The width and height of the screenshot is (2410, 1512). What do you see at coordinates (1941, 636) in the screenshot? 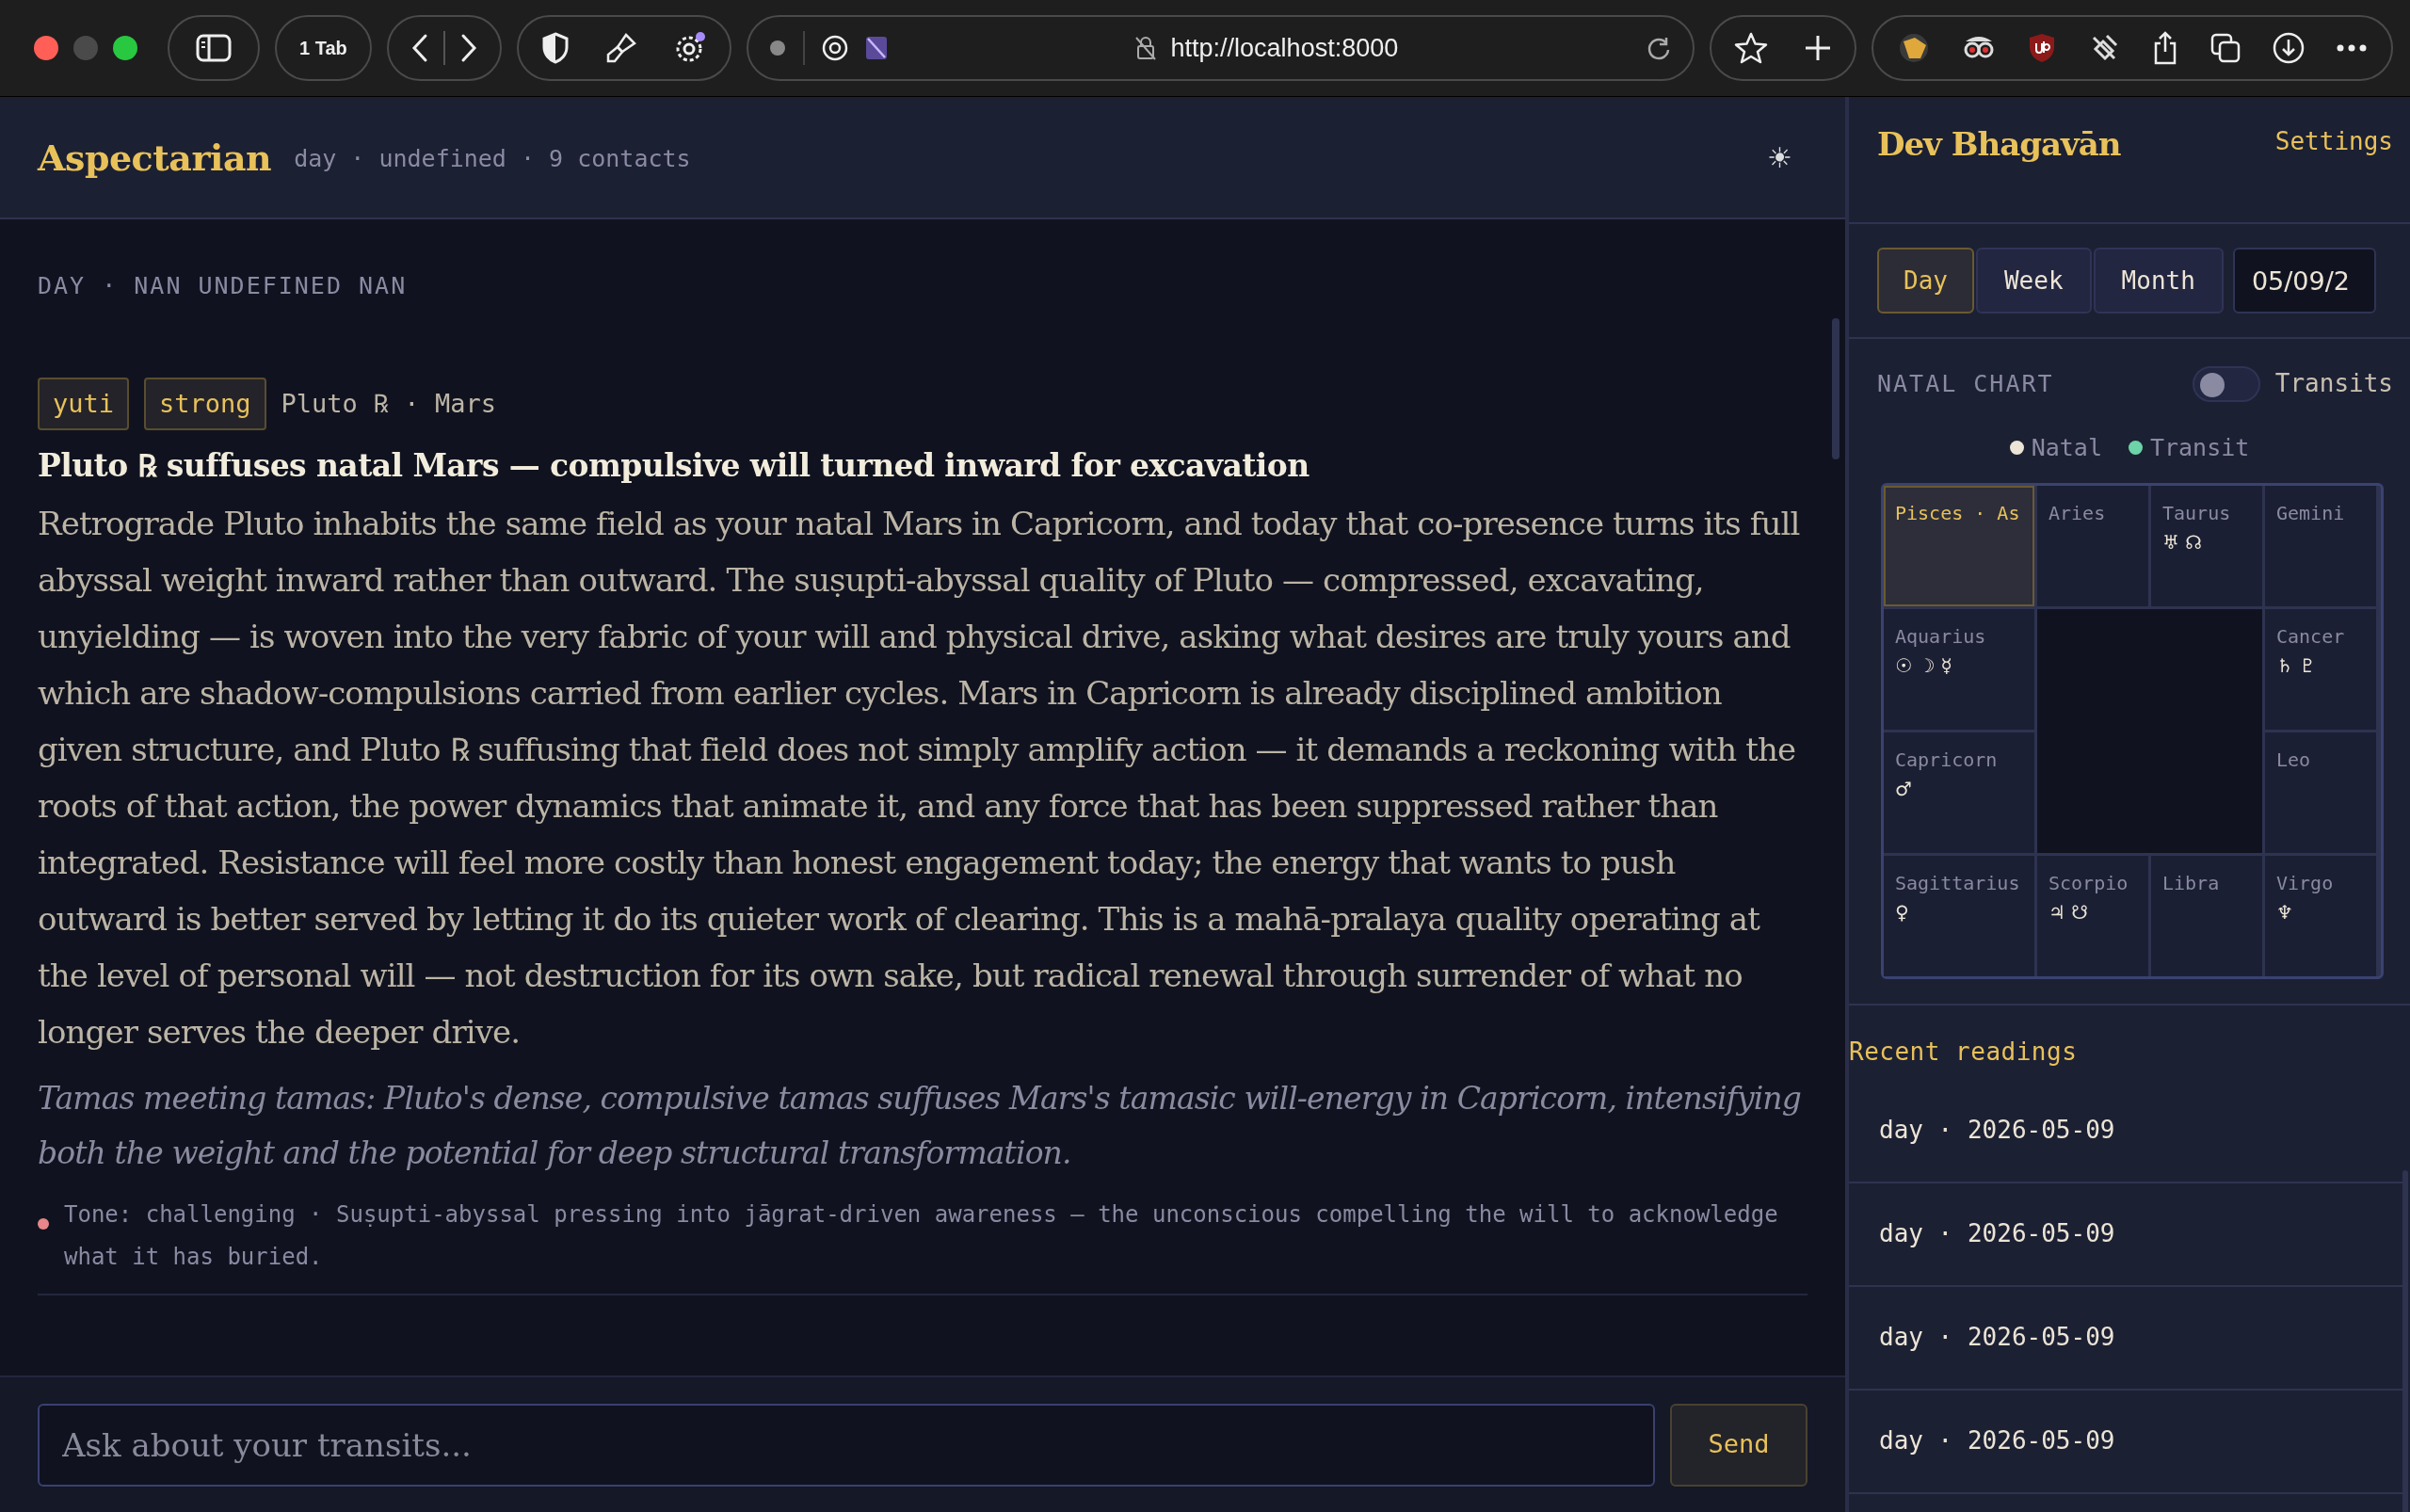
I see `sign-name: Aquarius` at bounding box center [1941, 636].